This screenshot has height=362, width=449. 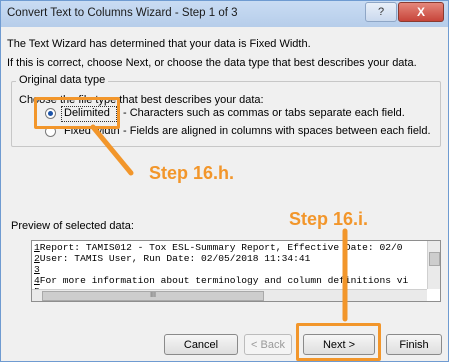 I want to click on preview-vertical-scrollbar, so click(x=433, y=265).